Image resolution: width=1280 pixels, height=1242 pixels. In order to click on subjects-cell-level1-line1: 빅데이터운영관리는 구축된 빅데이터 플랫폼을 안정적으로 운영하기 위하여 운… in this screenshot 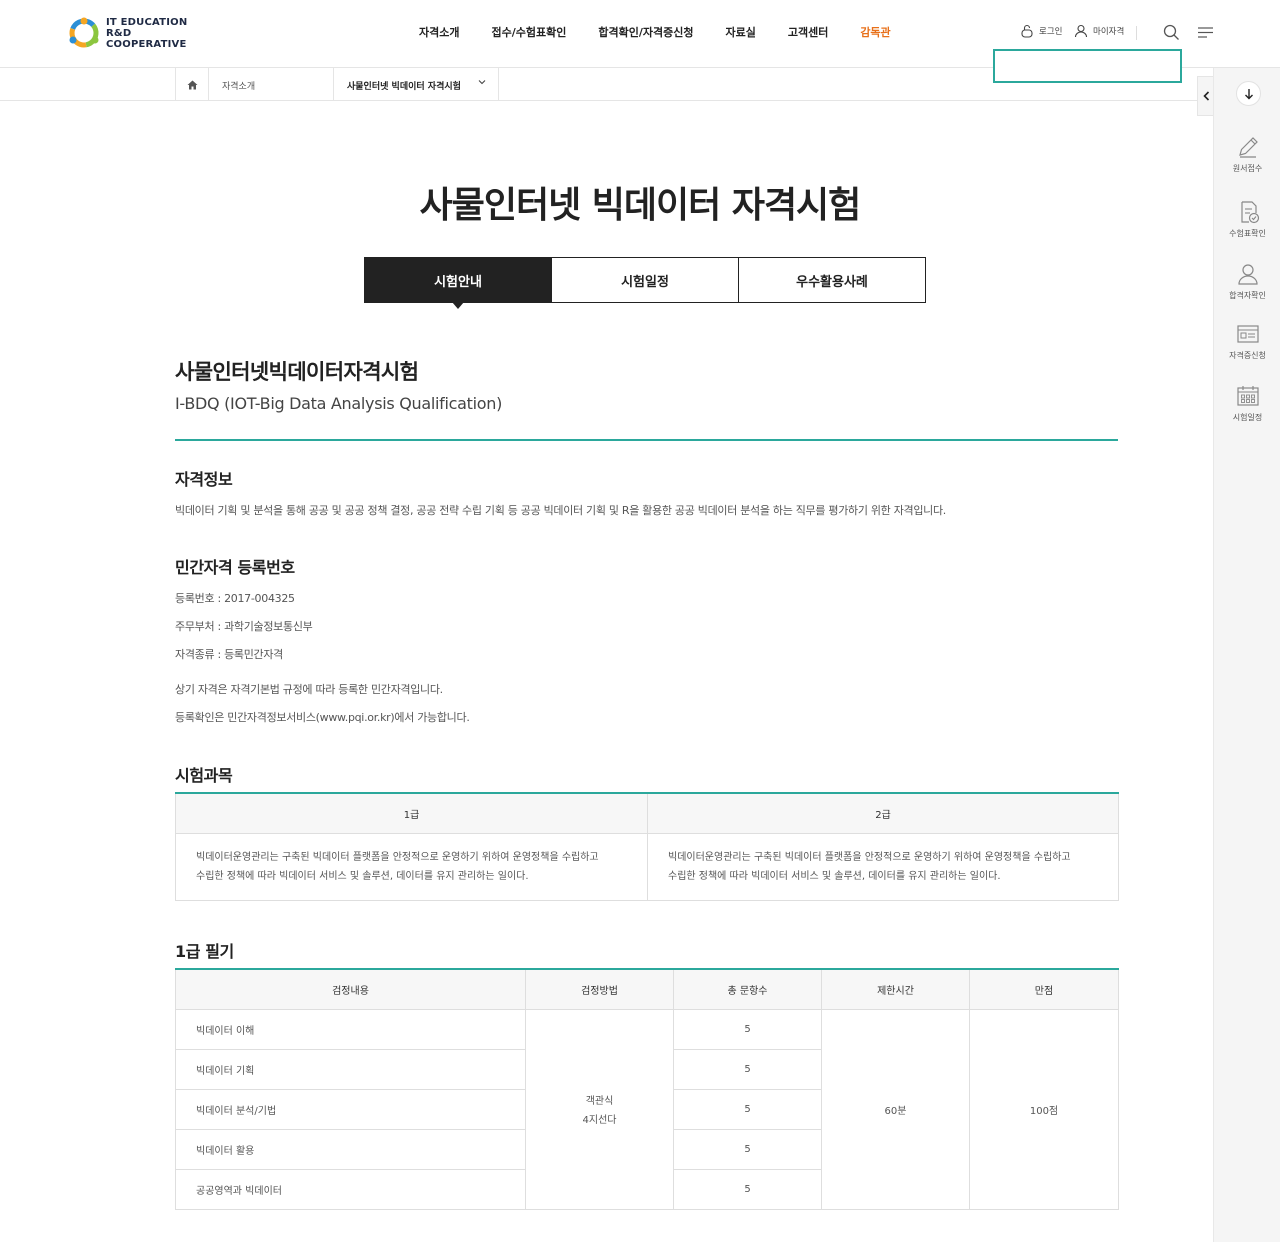, I will do `click(397, 857)`.